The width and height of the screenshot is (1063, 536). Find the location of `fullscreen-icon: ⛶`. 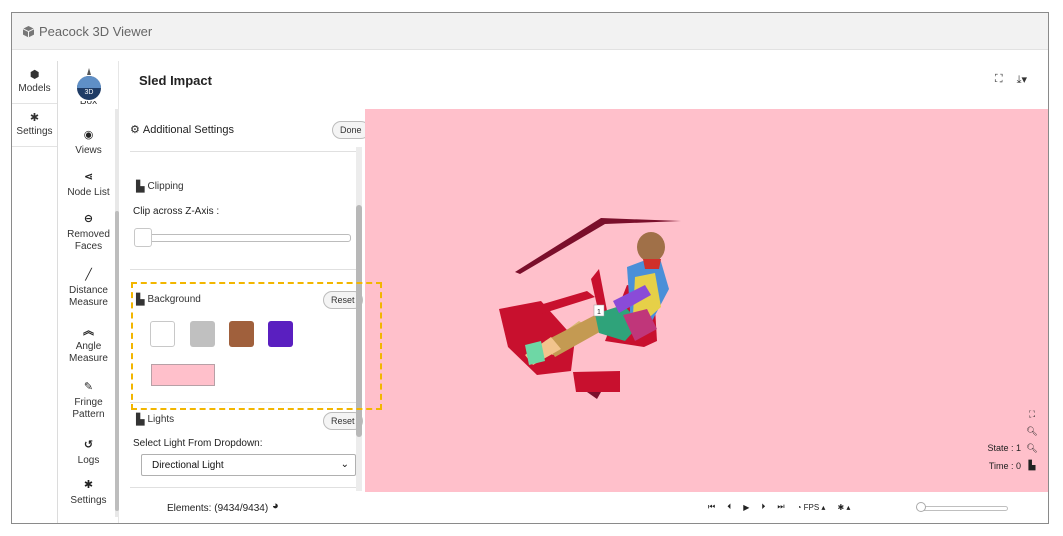

fullscreen-icon: ⛶ is located at coordinates (999, 80).